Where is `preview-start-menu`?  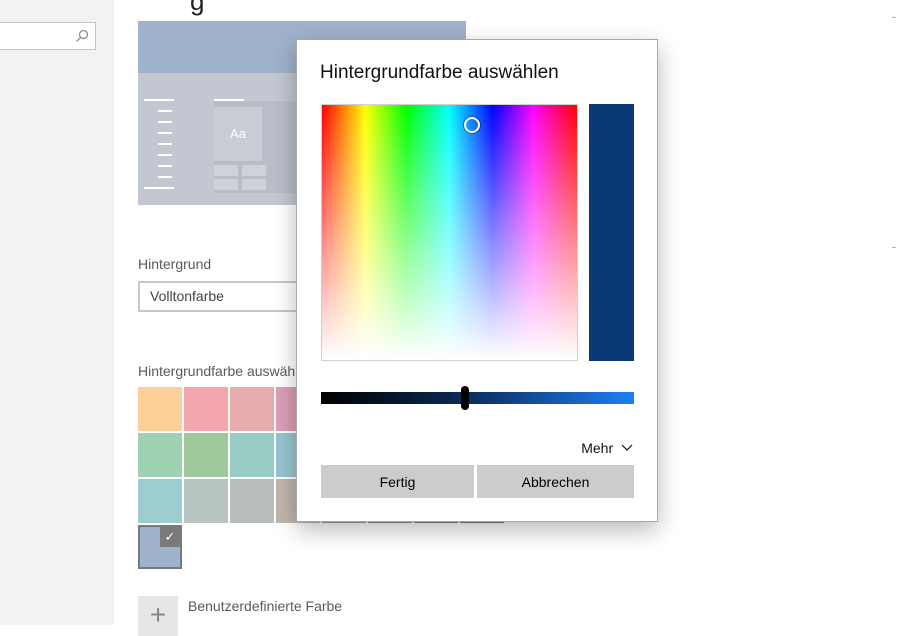
preview-start-menu is located at coordinates (159, 148).